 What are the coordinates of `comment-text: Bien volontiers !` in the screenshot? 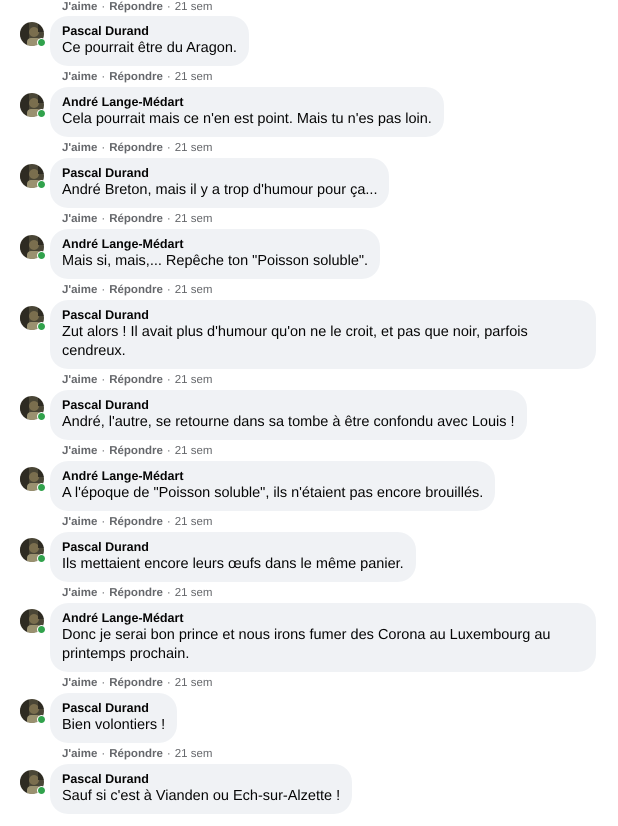 It's located at (114, 725).